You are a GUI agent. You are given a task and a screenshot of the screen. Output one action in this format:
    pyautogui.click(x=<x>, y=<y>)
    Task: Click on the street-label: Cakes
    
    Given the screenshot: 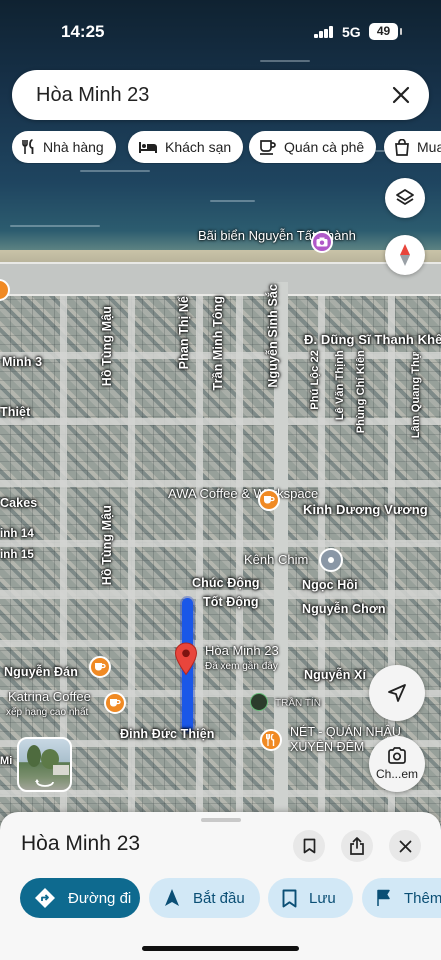 What is the action you would take?
    pyautogui.click(x=19, y=503)
    